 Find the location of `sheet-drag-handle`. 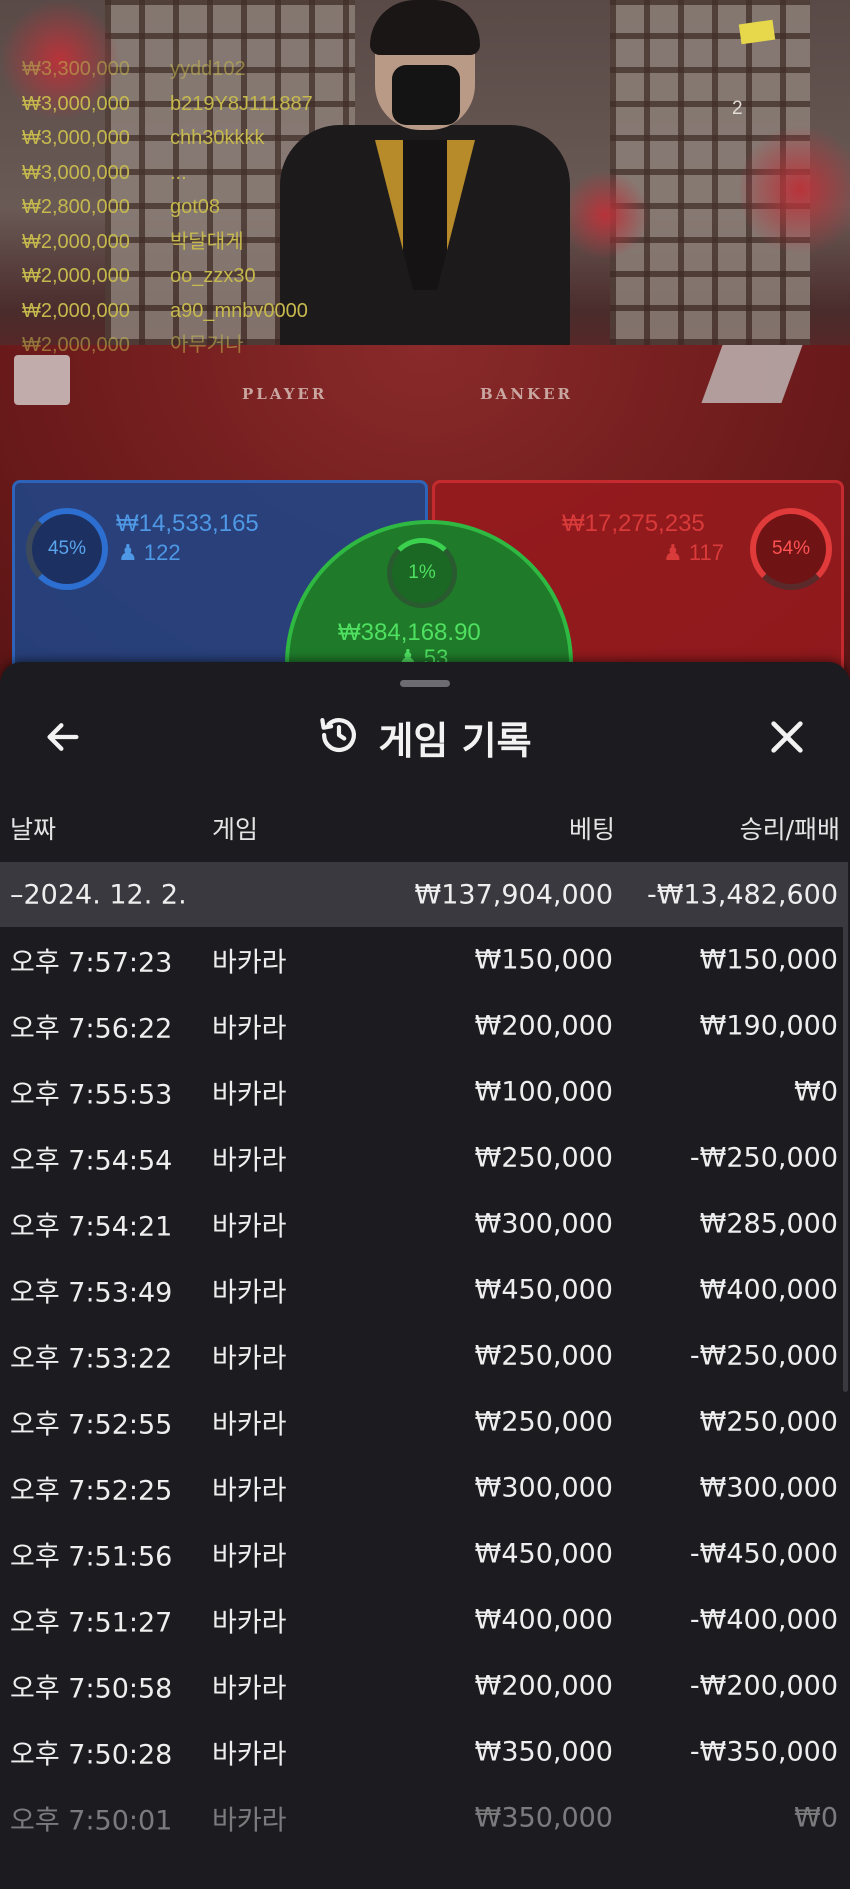

sheet-drag-handle is located at coordinates (425, 683).